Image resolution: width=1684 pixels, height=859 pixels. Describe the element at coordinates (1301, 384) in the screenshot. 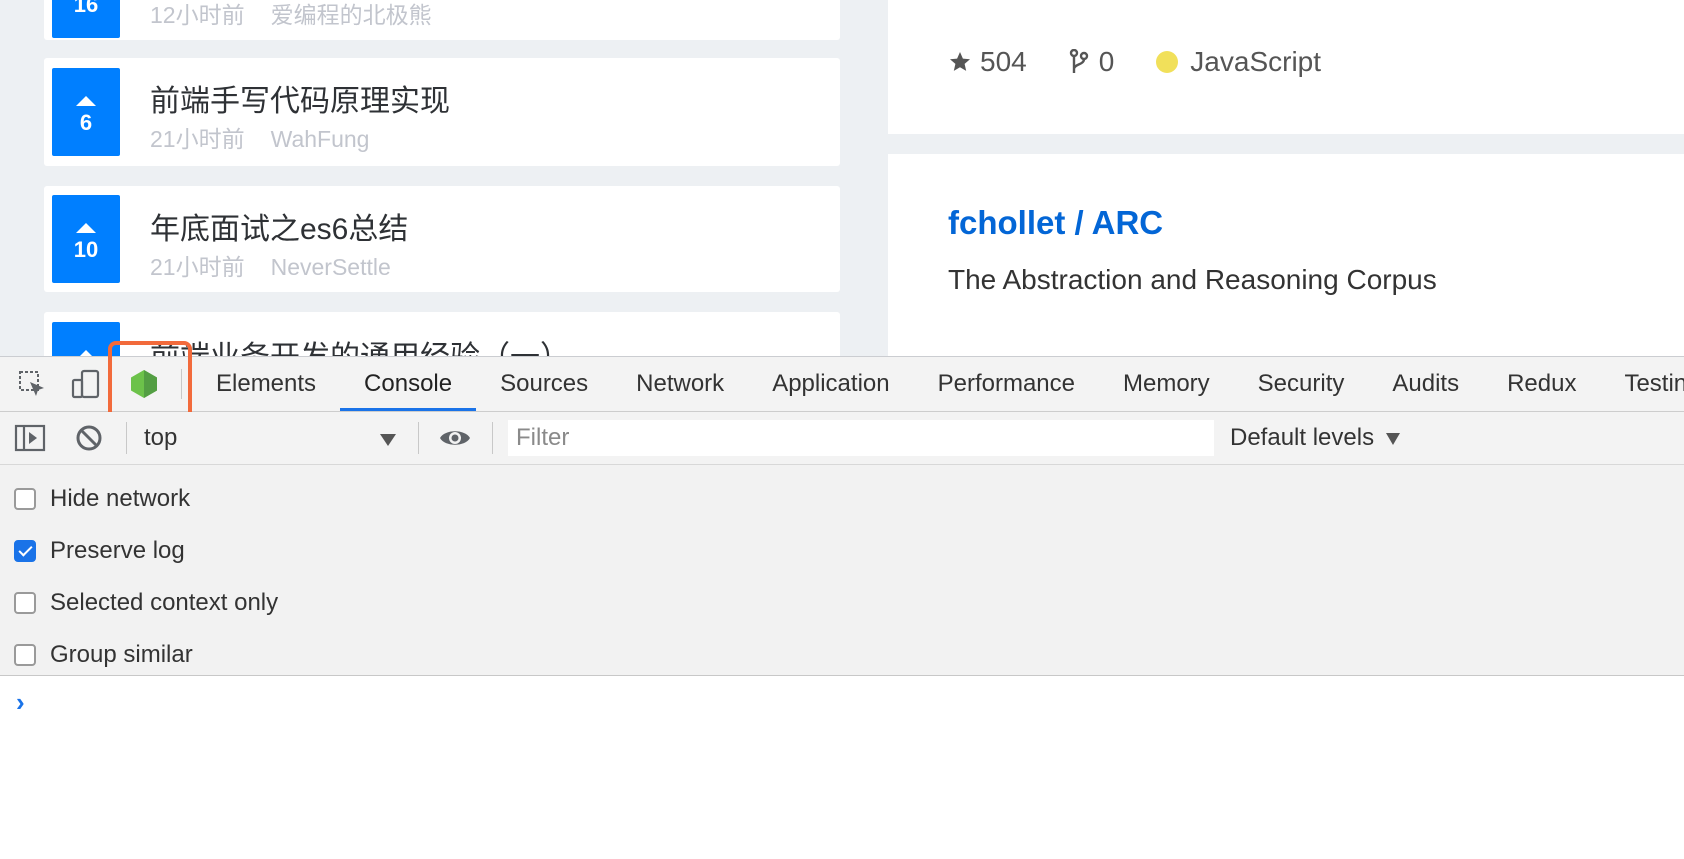

I see `tab-security: Security` at that location.